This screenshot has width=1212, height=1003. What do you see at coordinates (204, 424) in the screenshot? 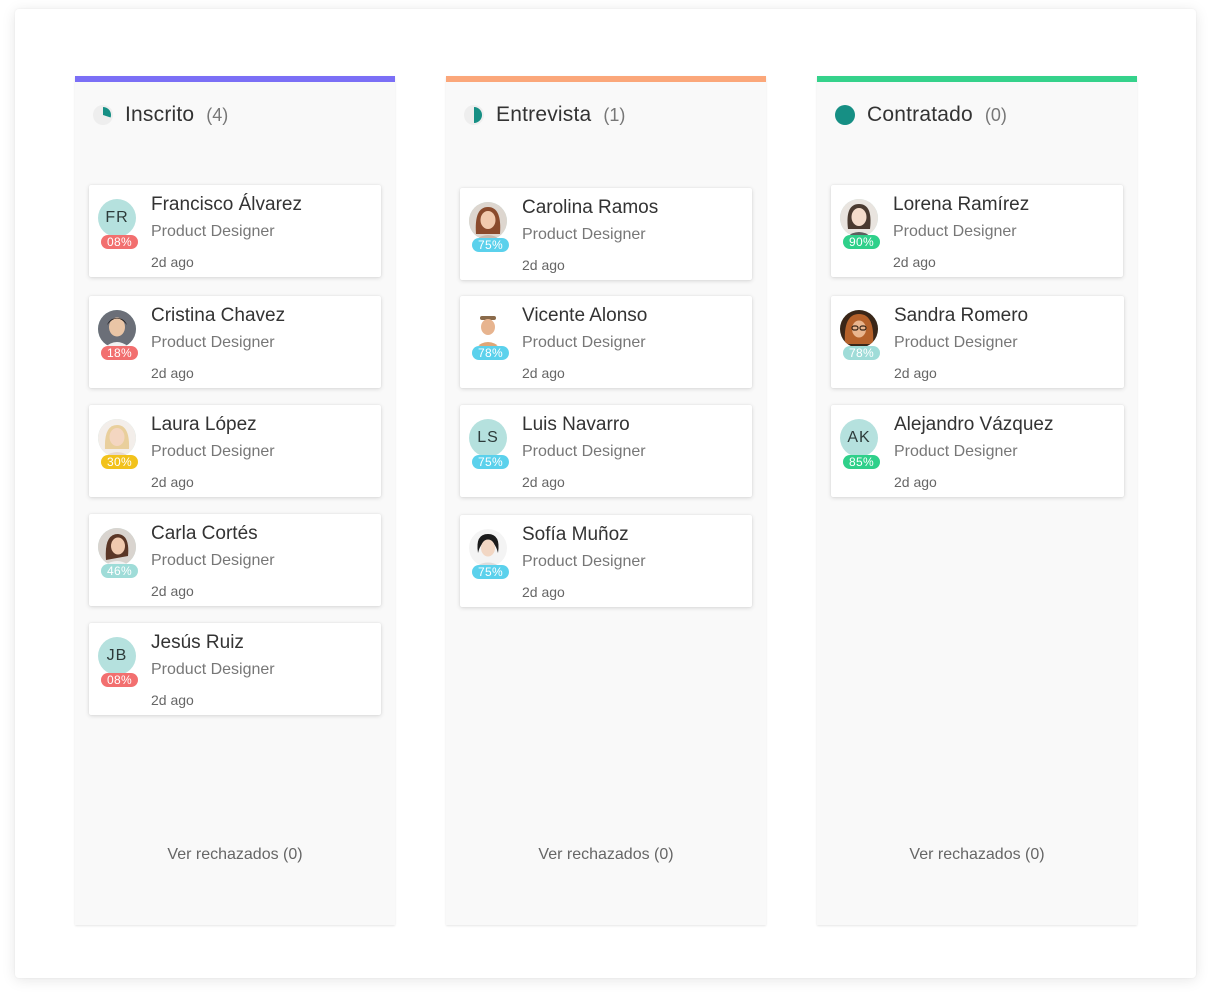
I see `candidate-name: Laura López` at bounding box center [204, 424].